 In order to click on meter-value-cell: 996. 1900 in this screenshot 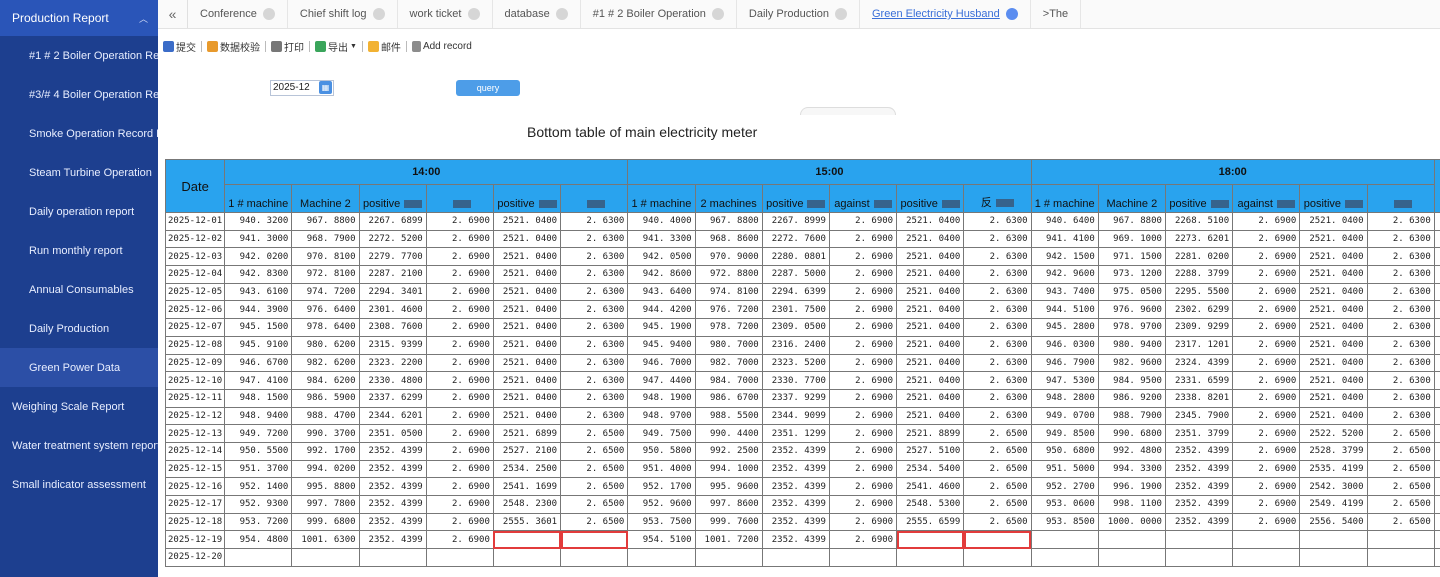, I will do `click(1131, 486)`.